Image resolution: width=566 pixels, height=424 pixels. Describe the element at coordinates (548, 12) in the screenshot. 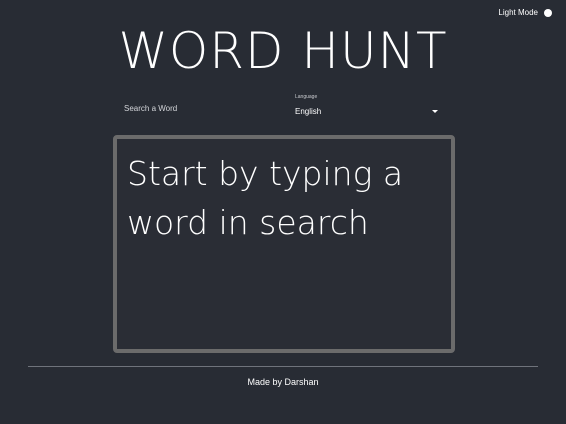

I see `toggle-knob-icon` at that location.